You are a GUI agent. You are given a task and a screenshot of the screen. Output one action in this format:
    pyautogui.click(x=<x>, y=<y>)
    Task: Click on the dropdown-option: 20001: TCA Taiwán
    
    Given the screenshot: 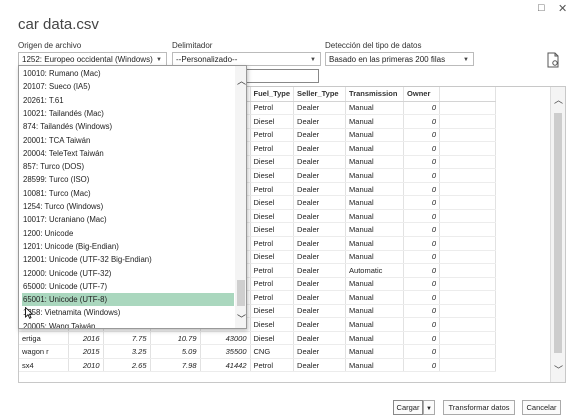 What is the action you would take?
    pyautogui.click(x=128, y=140)
    